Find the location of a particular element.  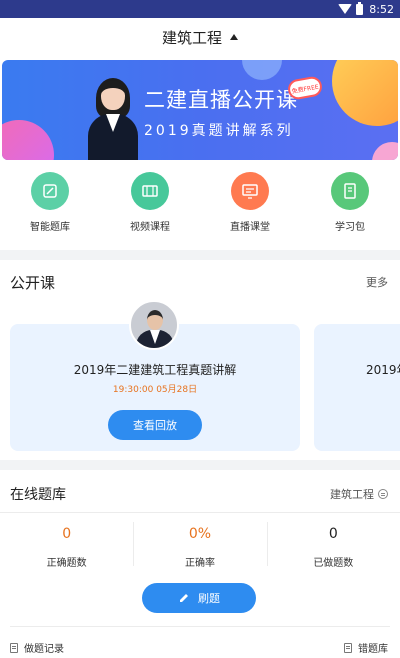

stat-label: 正确率 is located at coordinates (199, 563).